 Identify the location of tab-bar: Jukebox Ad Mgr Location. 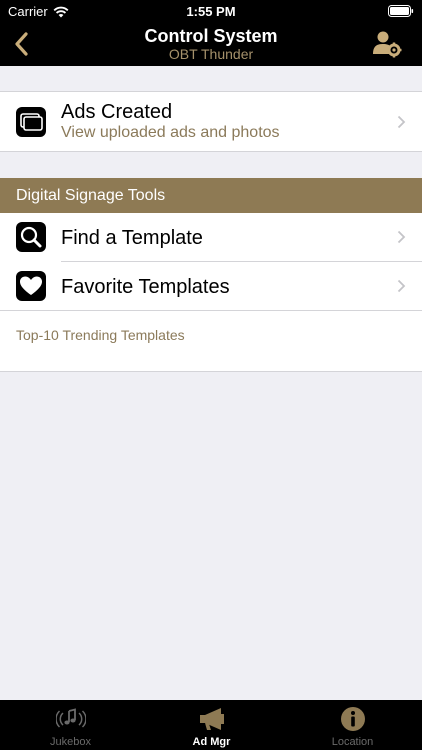
(211, 725).